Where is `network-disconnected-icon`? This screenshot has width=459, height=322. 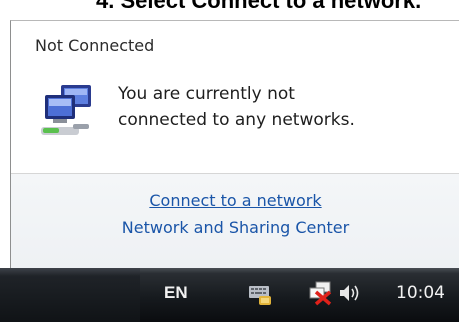 network-disconnected-icon is located at coordinates (321, 293).